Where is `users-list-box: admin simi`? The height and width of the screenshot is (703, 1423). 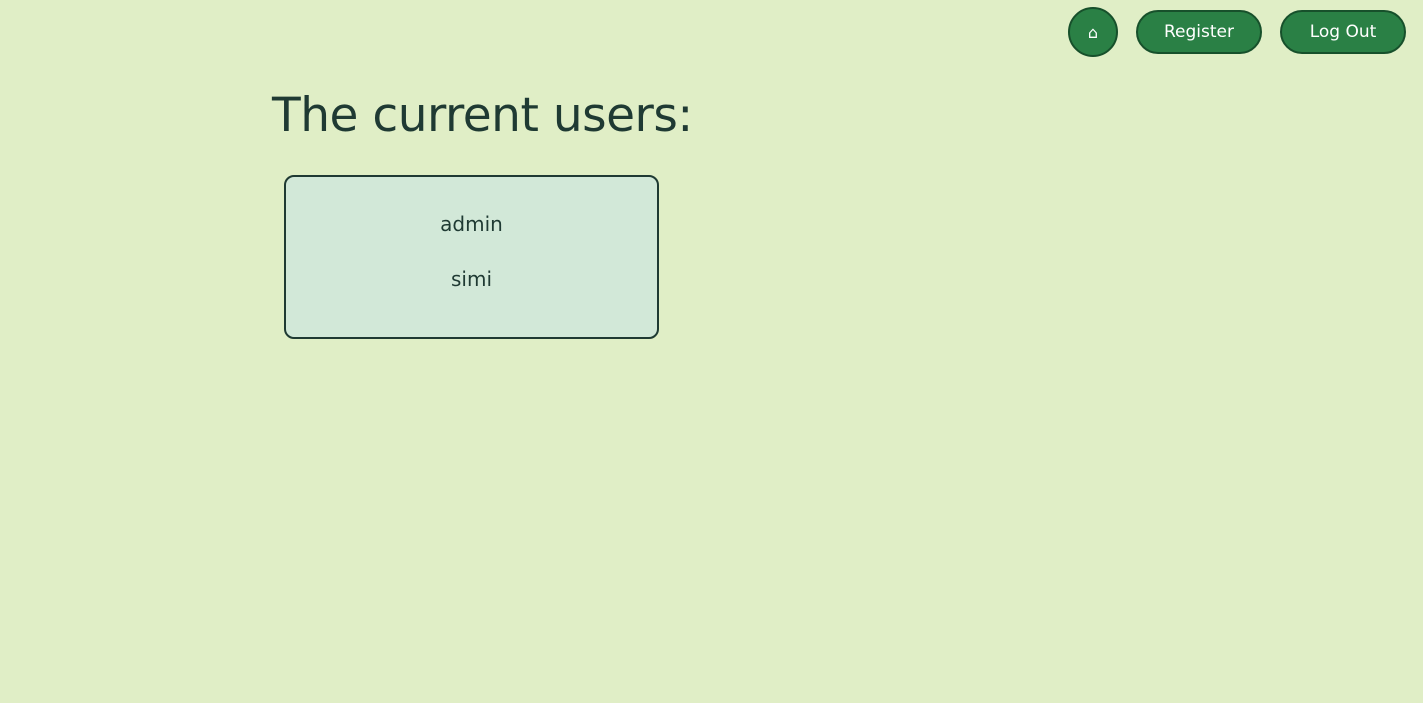
users-list-box: admin simi is located at coordinates (471, 257).